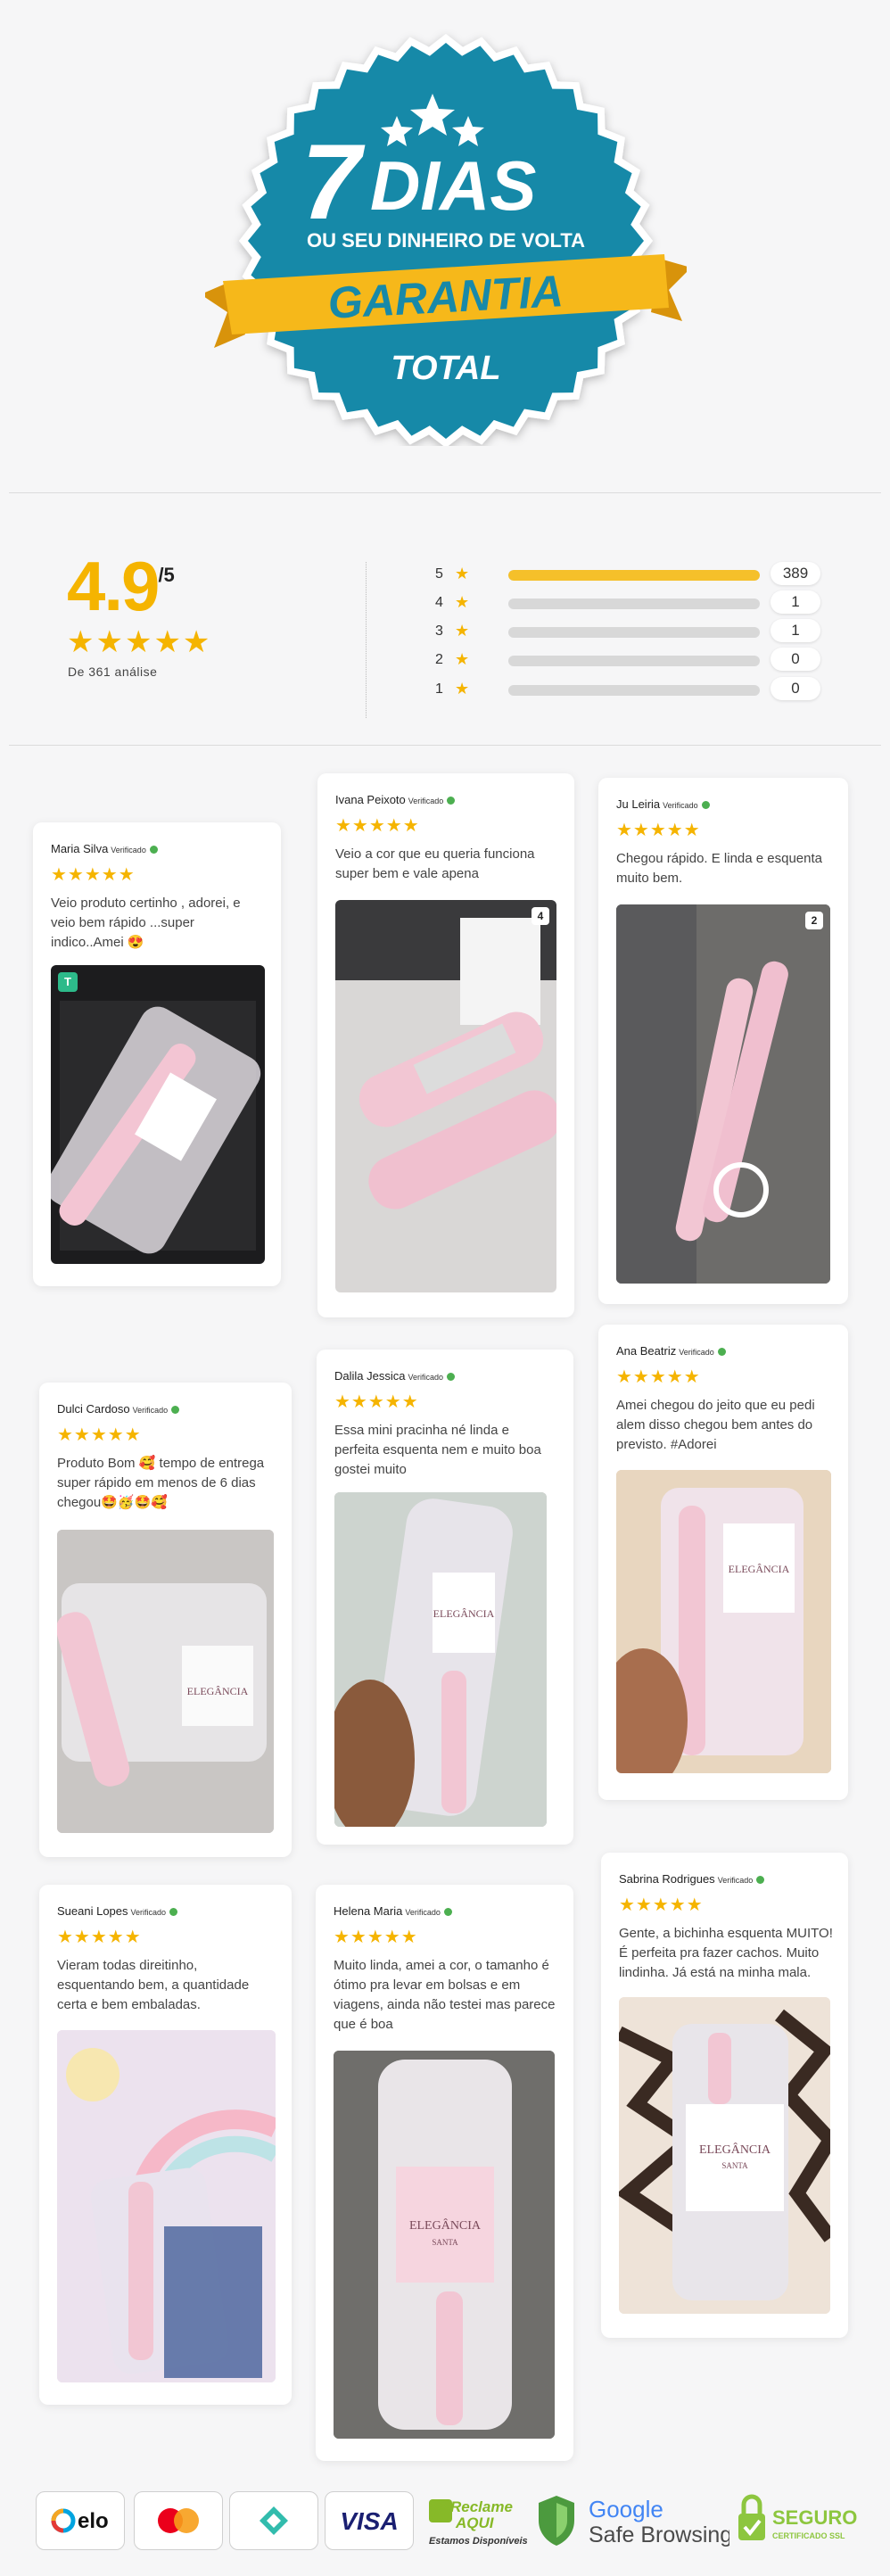 The image size is (890, 2576). I want to click on pix-payment-logo, so click(273, 2520).